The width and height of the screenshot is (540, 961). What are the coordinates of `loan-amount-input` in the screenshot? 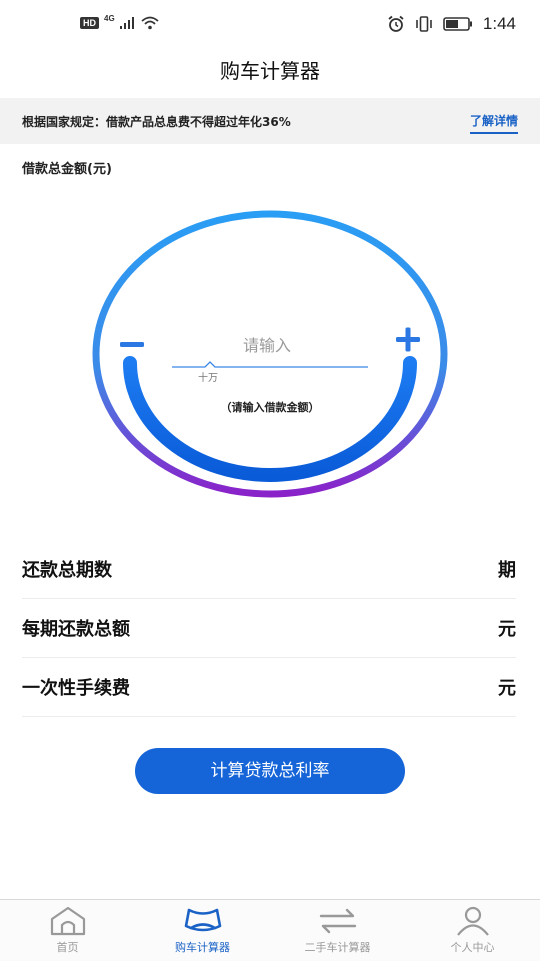 It's located at (267, 345).